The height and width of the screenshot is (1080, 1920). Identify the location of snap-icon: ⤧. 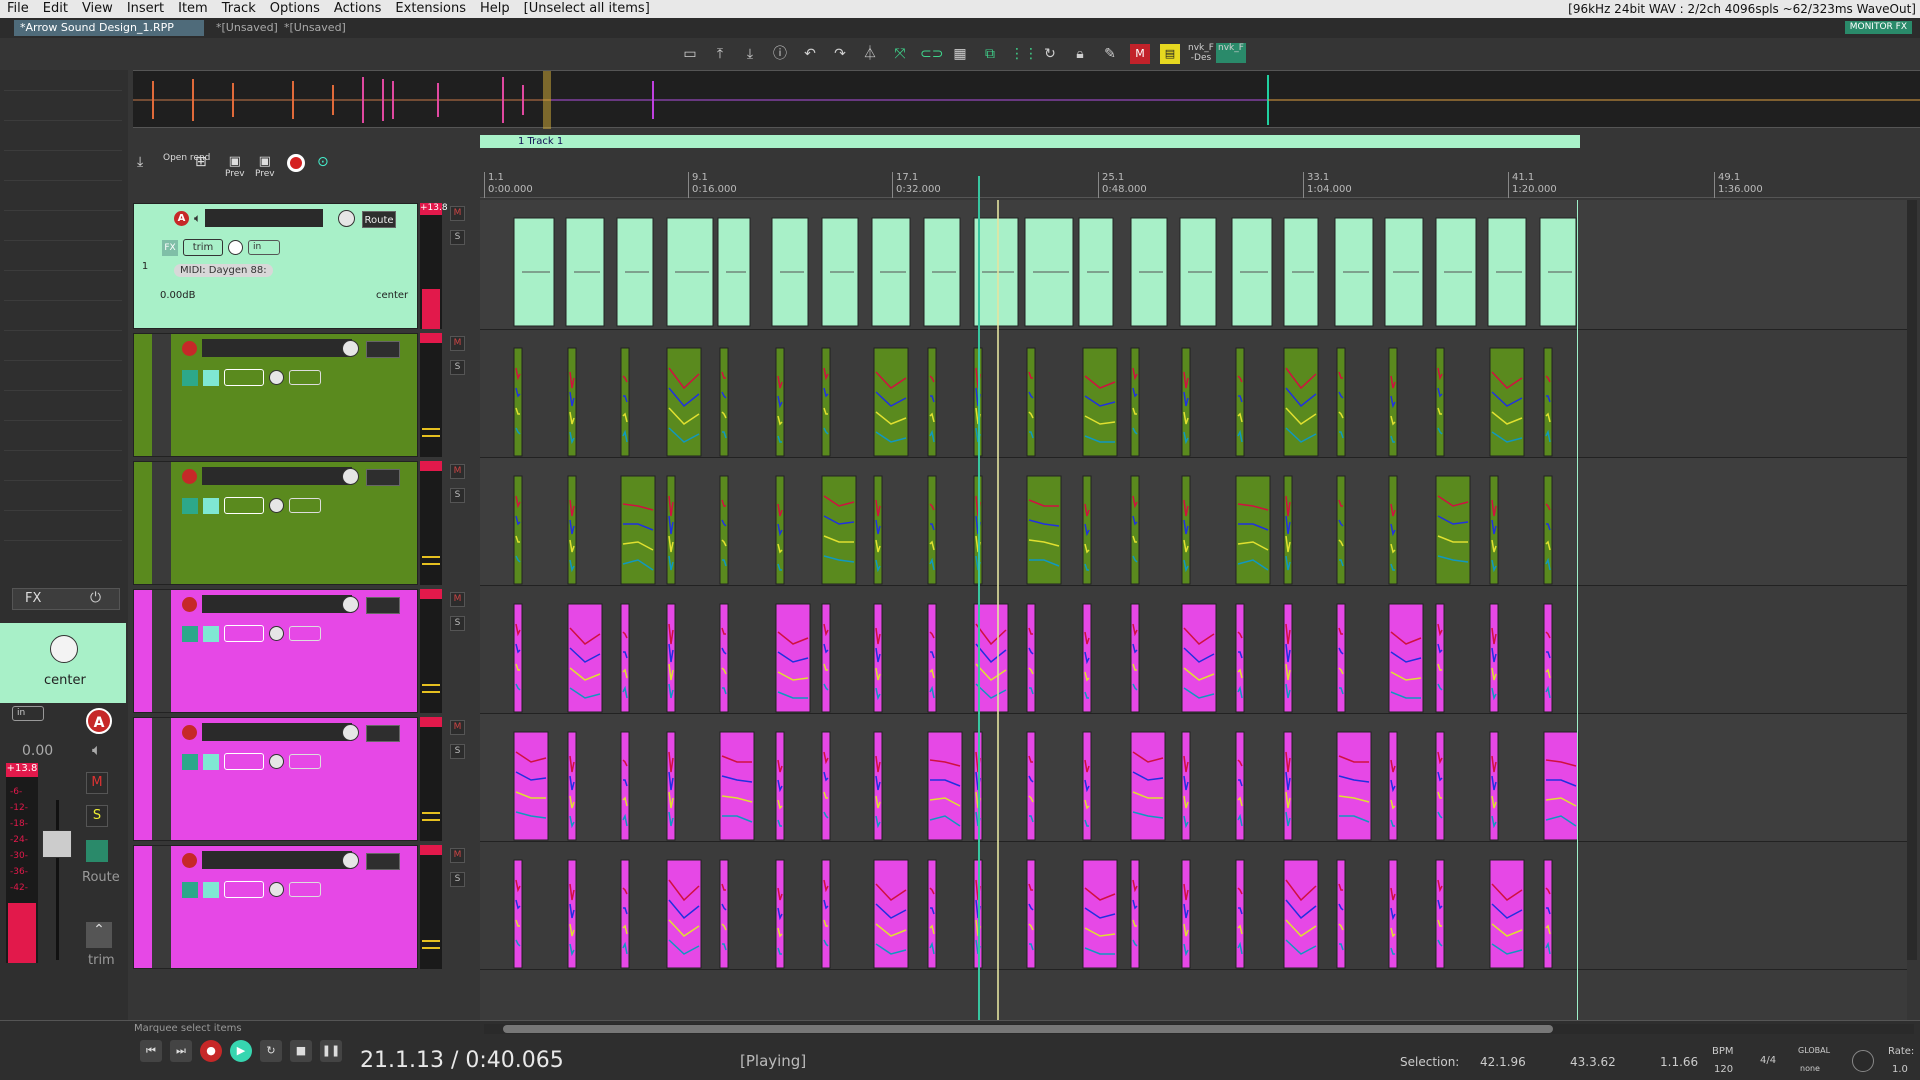
(900, 54).